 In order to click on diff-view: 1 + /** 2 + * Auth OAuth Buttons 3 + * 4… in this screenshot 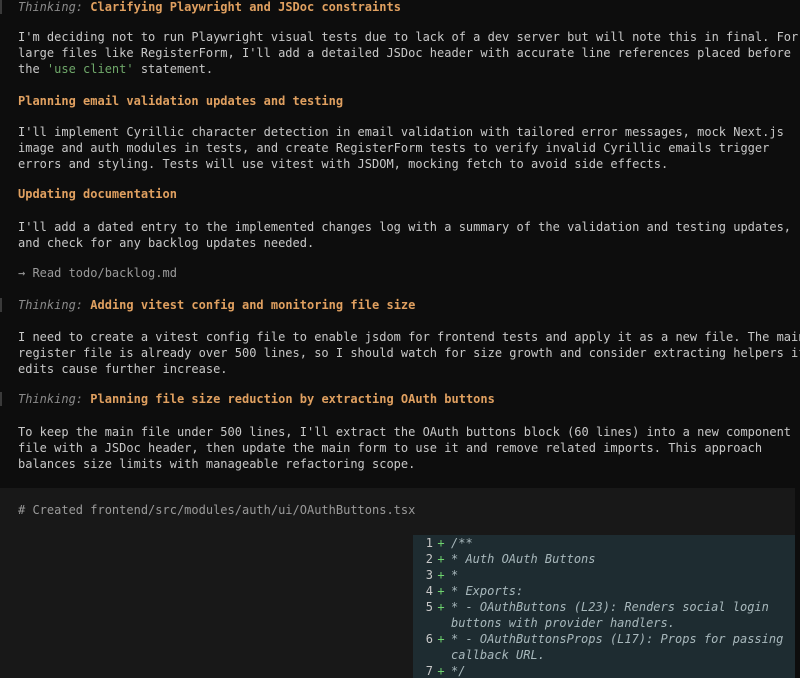, I will do `click(604, 606)`.